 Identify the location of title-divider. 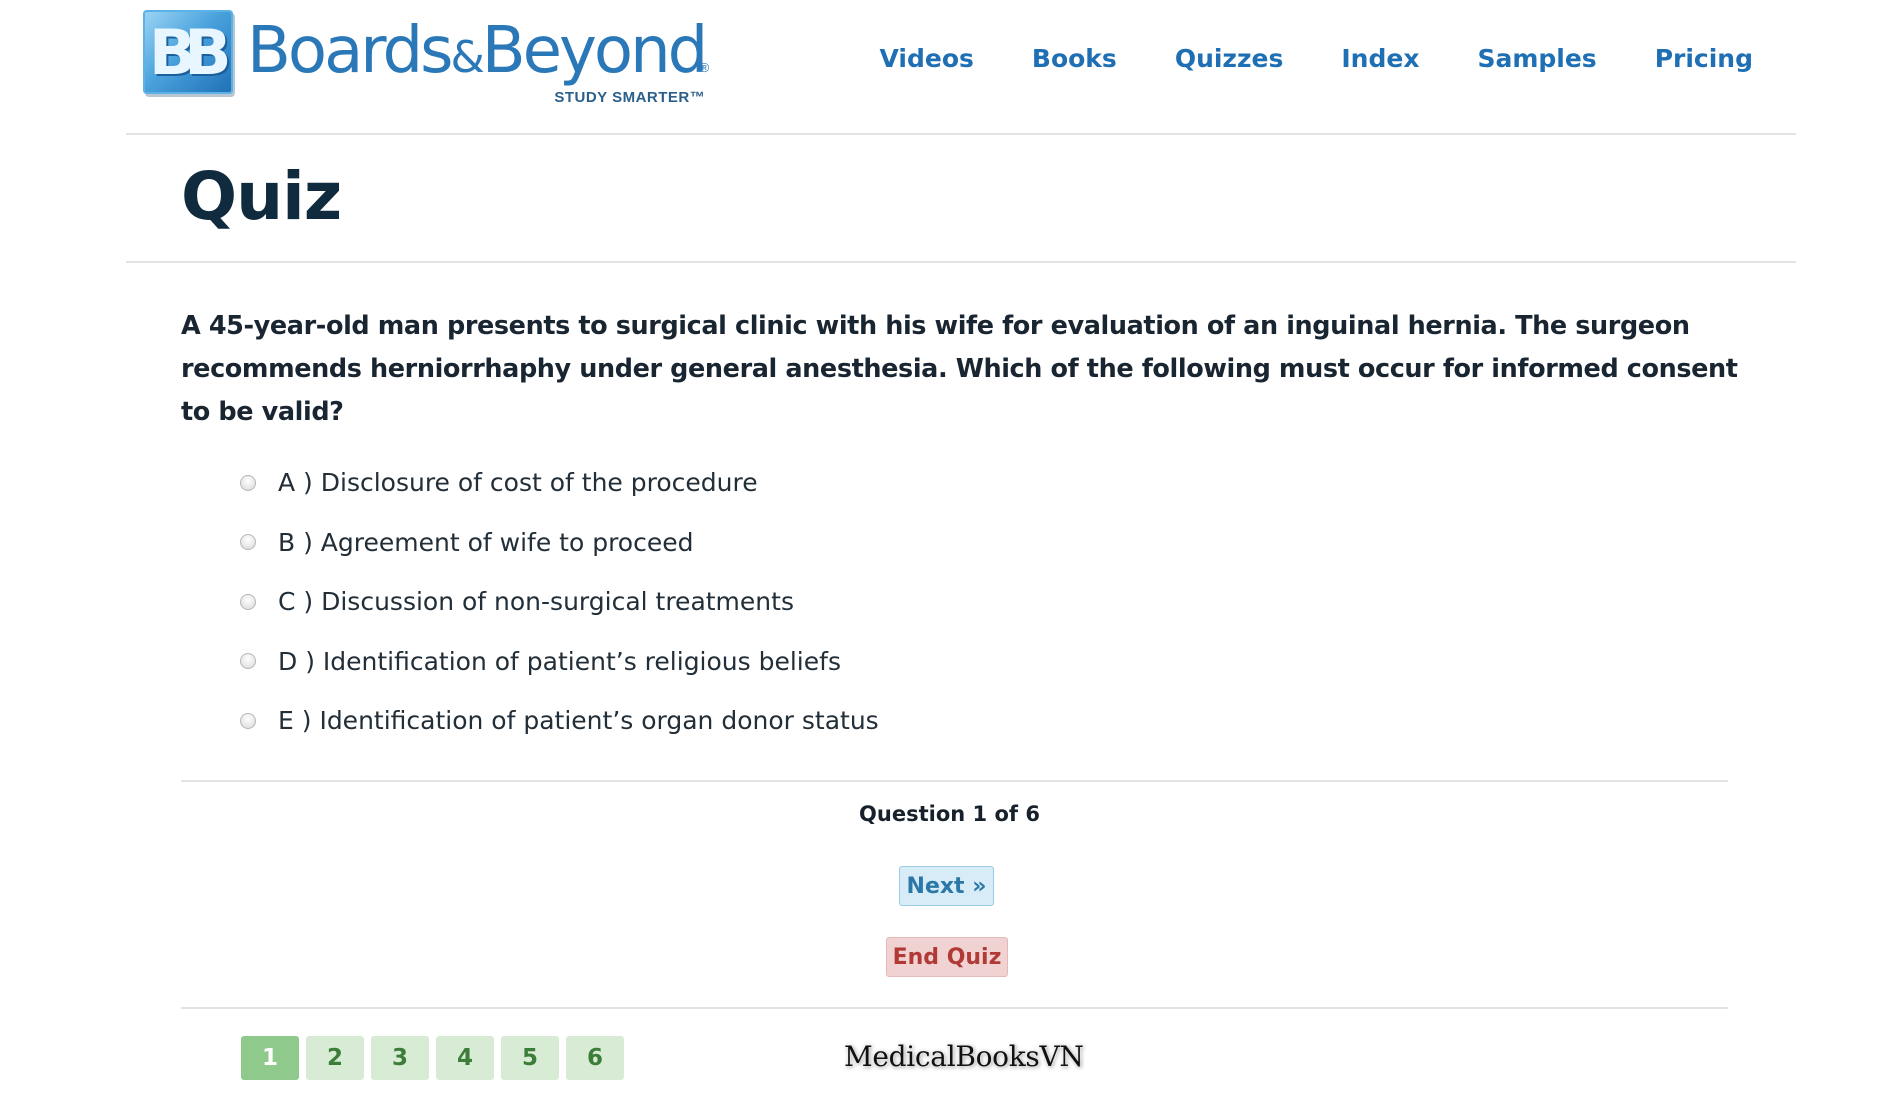
(961, 262).